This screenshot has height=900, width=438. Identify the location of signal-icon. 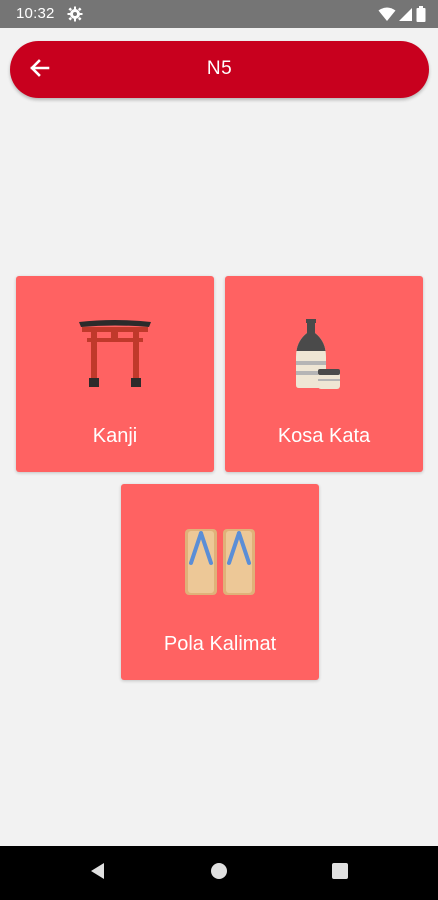
(406, 17).